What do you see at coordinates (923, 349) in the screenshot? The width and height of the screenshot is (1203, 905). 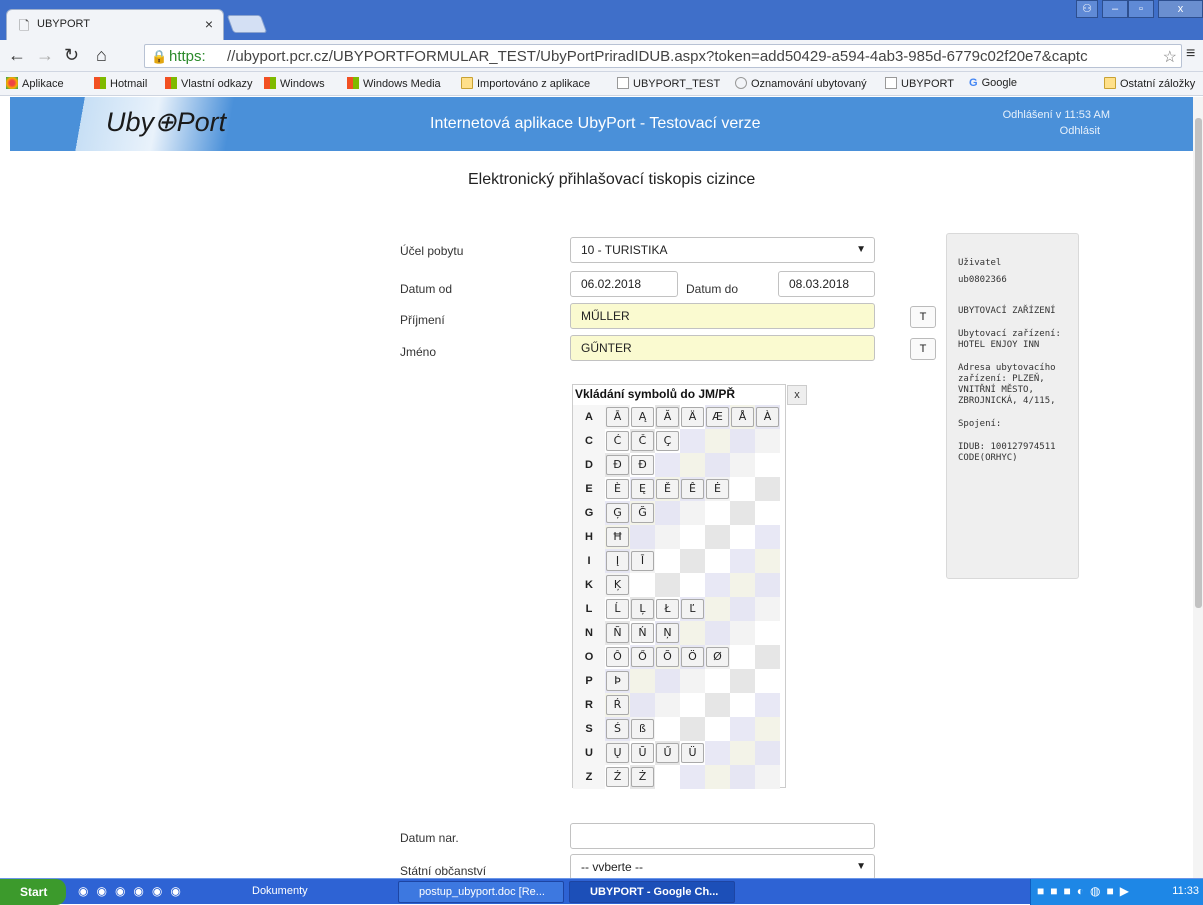 I see `first-name-transliterate-button: T` at bounding box center [923, 349].